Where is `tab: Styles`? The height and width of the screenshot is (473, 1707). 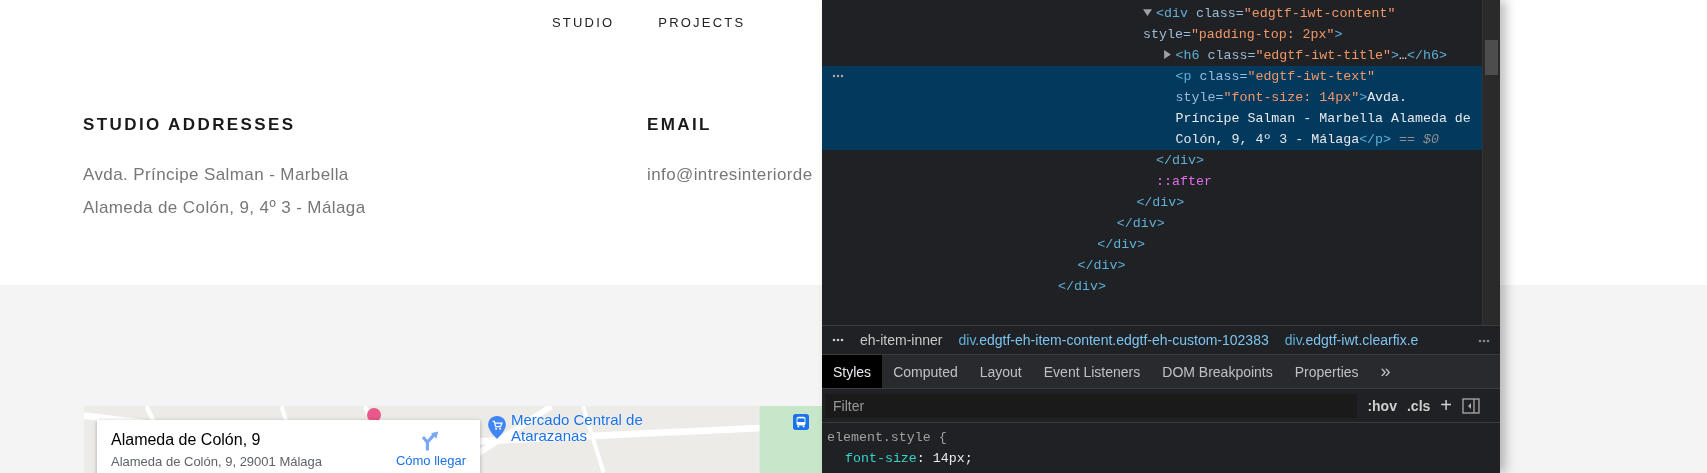
tab: Styles is located at coordinates (852, 372).